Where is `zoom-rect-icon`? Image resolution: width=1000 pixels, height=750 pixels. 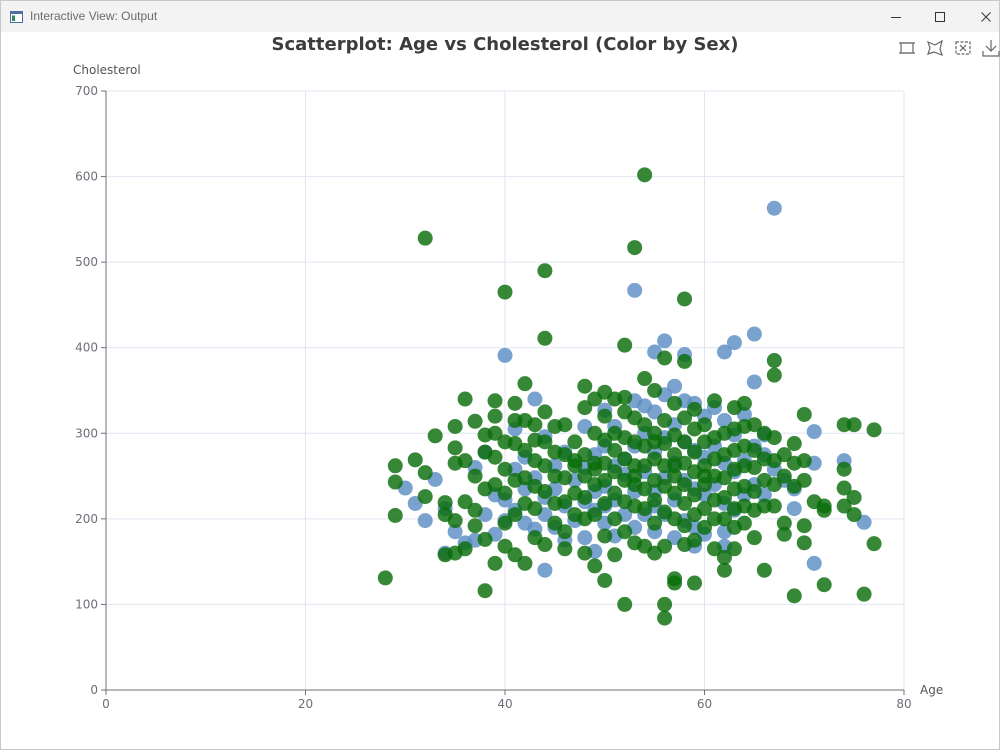
zoom-rect-icon is located at coordinates (907, 48).